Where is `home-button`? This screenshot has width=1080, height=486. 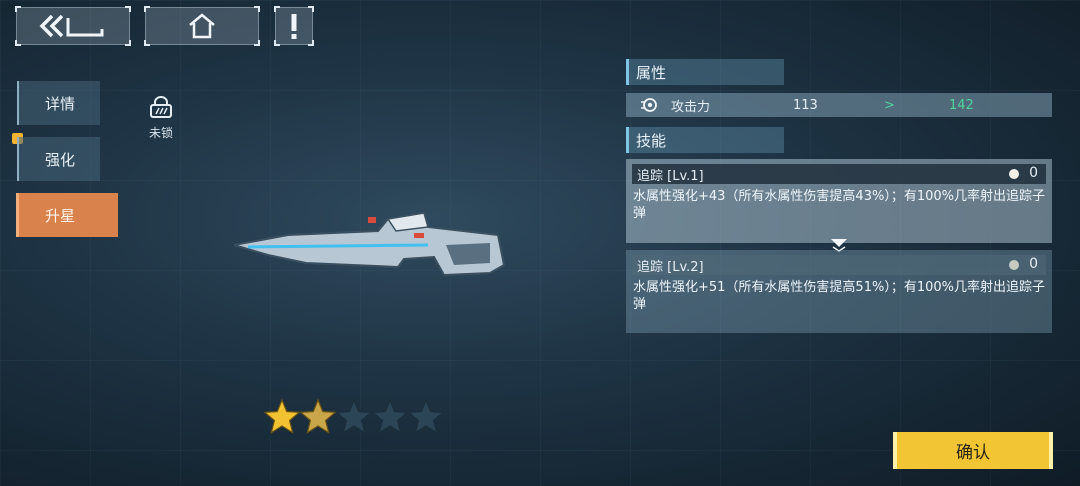 home-button is located at coordinates (202, 26).